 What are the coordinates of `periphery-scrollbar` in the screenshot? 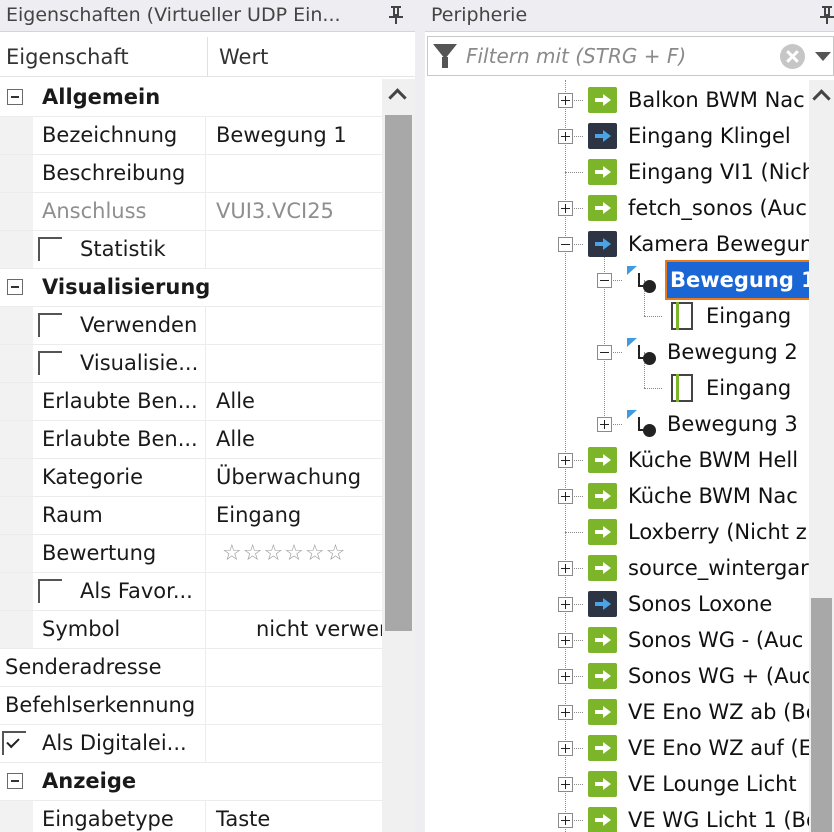 It's located at (821, 456).